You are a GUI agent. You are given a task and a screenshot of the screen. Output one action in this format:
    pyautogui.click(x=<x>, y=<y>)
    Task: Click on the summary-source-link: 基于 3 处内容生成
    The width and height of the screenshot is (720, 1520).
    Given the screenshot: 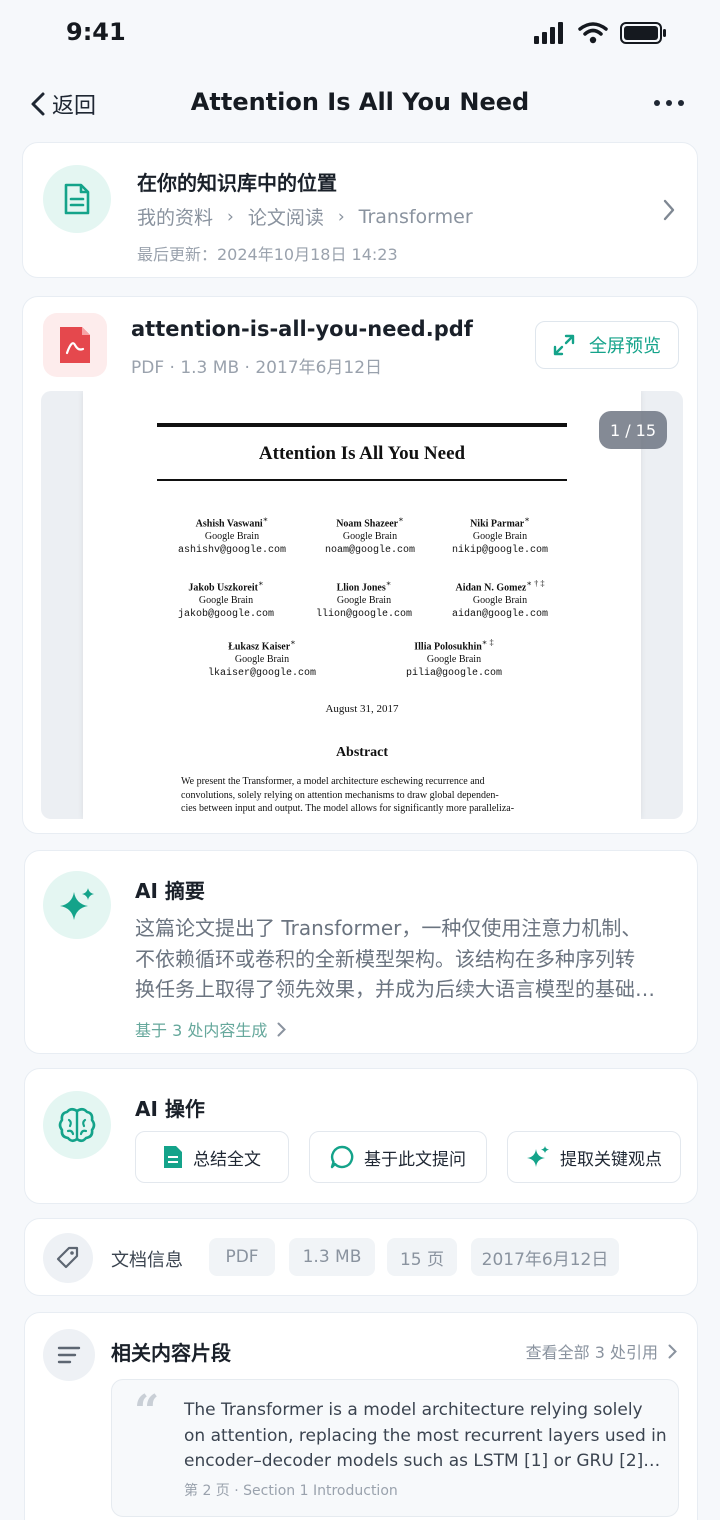 What is the action you would take?
    pyautogui.click(x=211, y=1029)
    